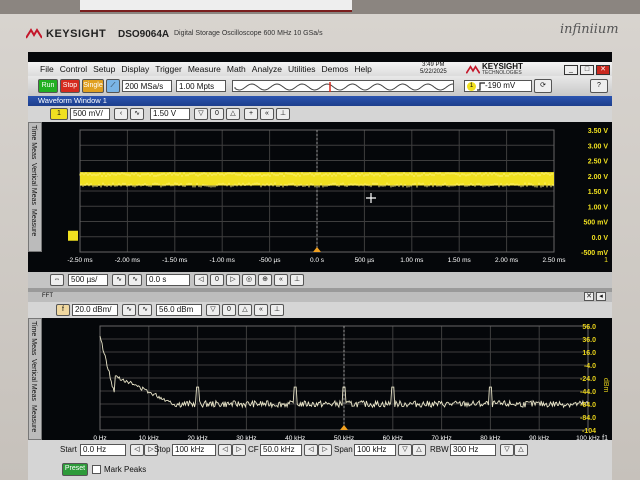  I want to click on fft-offset-field: 56.0 dBm, so click(179, 310).